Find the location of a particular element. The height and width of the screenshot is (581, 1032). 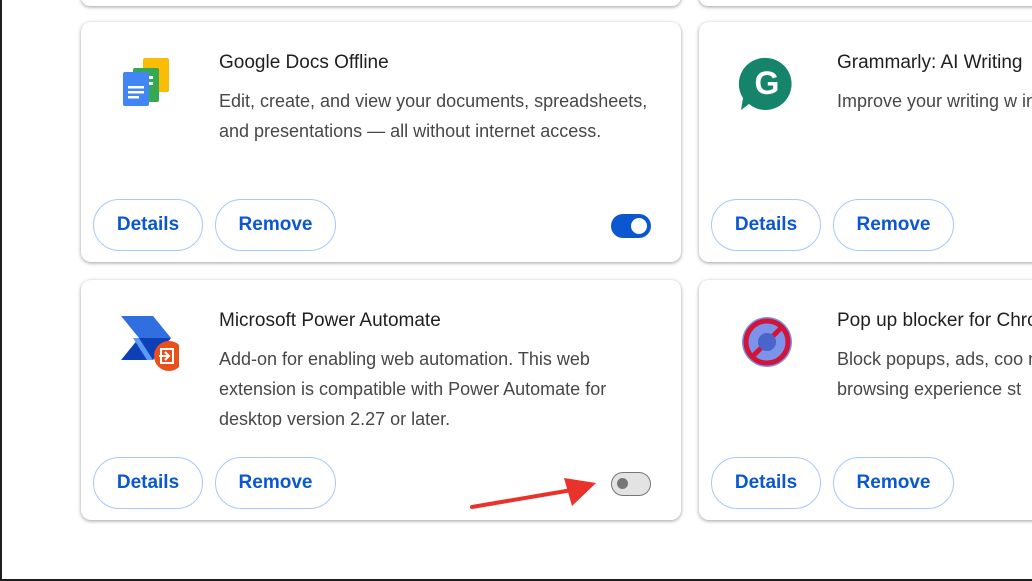

grammarly-icon: G is located at coordinates (767, 84).